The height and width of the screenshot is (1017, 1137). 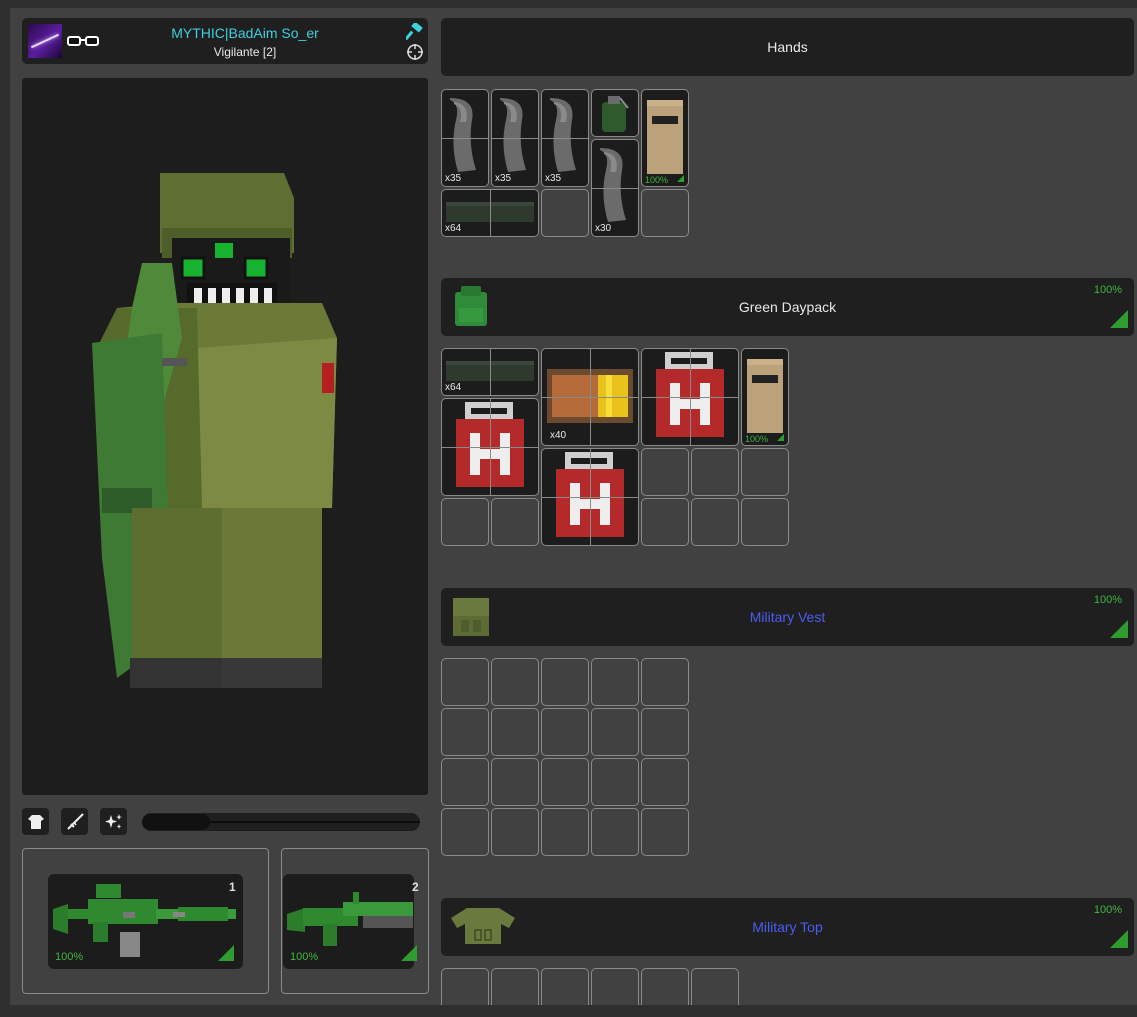 What do you see at coordinates (83, 41) in the screenshot?
I see `glasses-icon` at bounding box center [83, 41].